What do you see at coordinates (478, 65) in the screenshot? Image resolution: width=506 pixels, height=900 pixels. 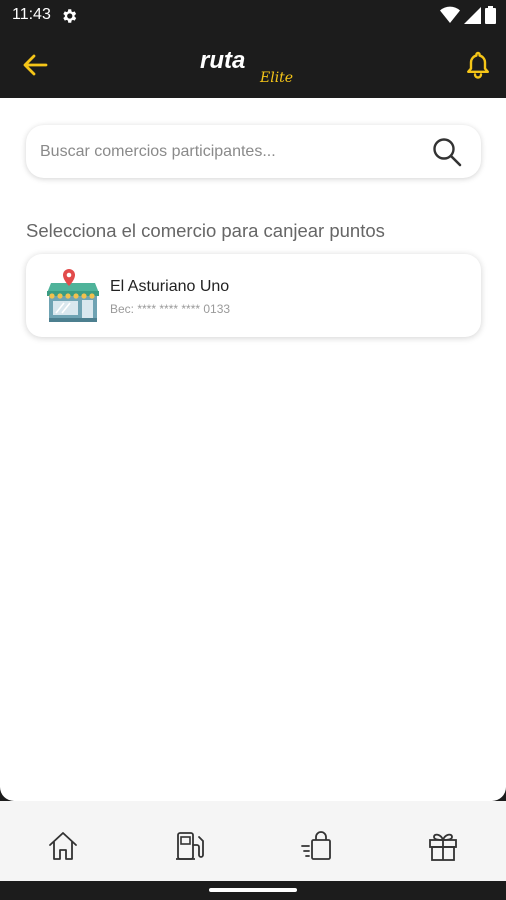 I see `bell-icon` at bounding box center [478, 65].